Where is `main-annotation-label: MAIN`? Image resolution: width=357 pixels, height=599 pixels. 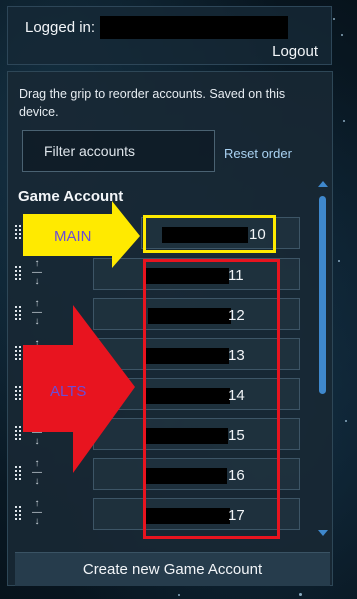 main-annotation-label: MAIN is located at coordinates (73, 236).